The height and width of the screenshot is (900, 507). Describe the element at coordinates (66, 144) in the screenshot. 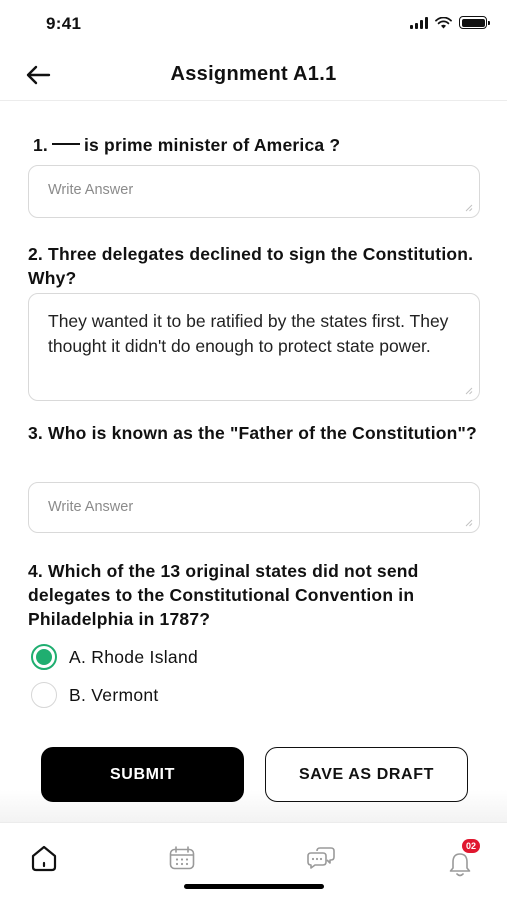

I see `fill-blank` at that location.